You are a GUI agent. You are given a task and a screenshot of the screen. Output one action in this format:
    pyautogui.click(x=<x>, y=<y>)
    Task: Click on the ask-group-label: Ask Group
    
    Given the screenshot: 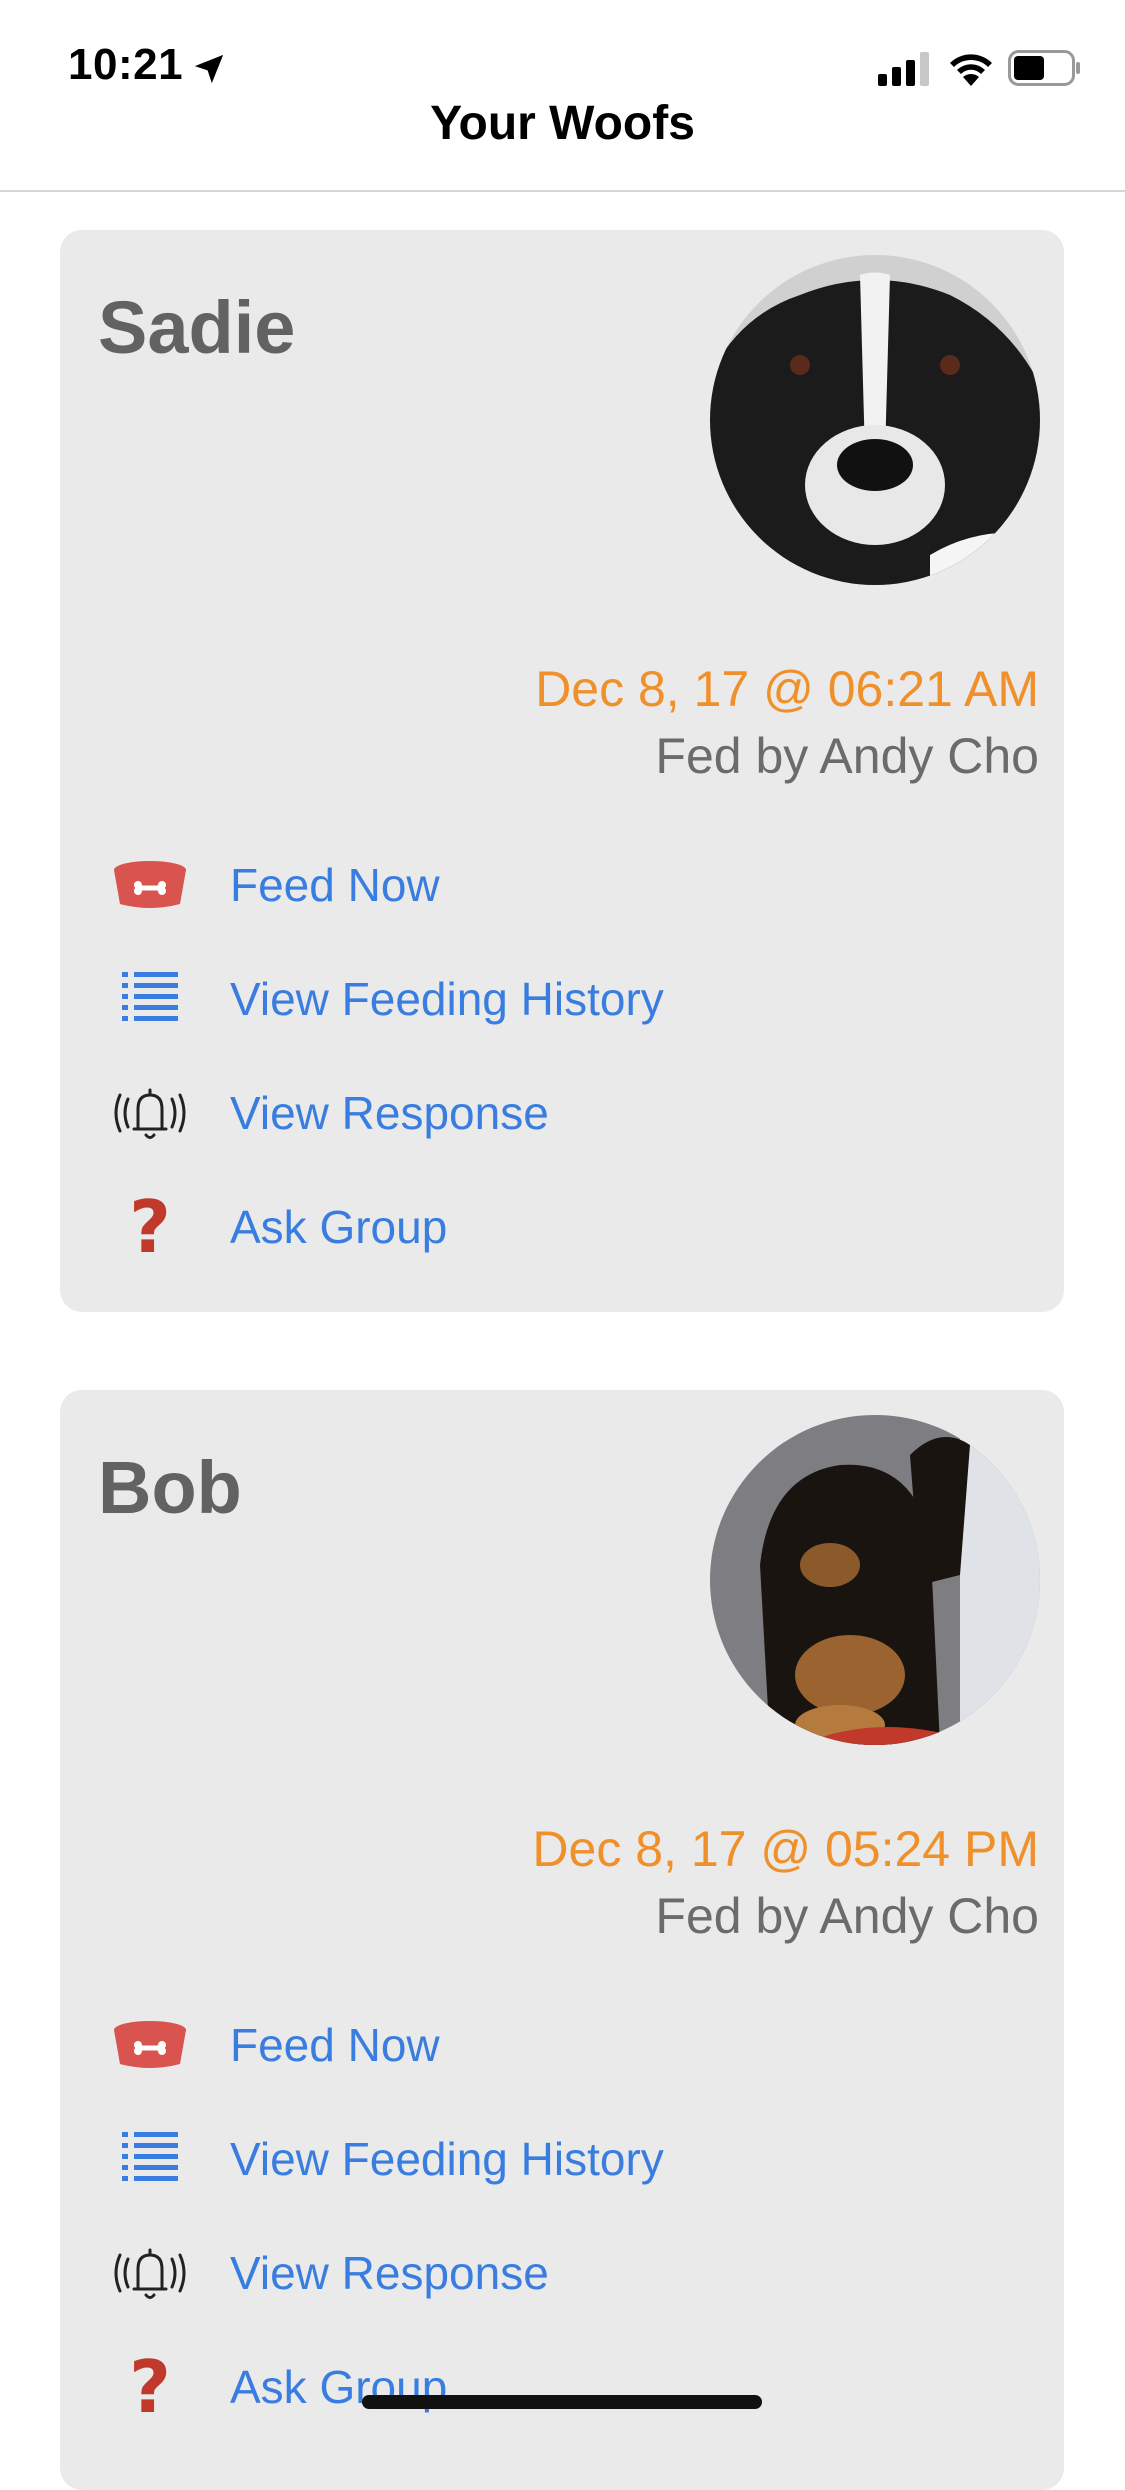 What is the action you would take?
    pyautogui.click(x=339, y=1227)
    